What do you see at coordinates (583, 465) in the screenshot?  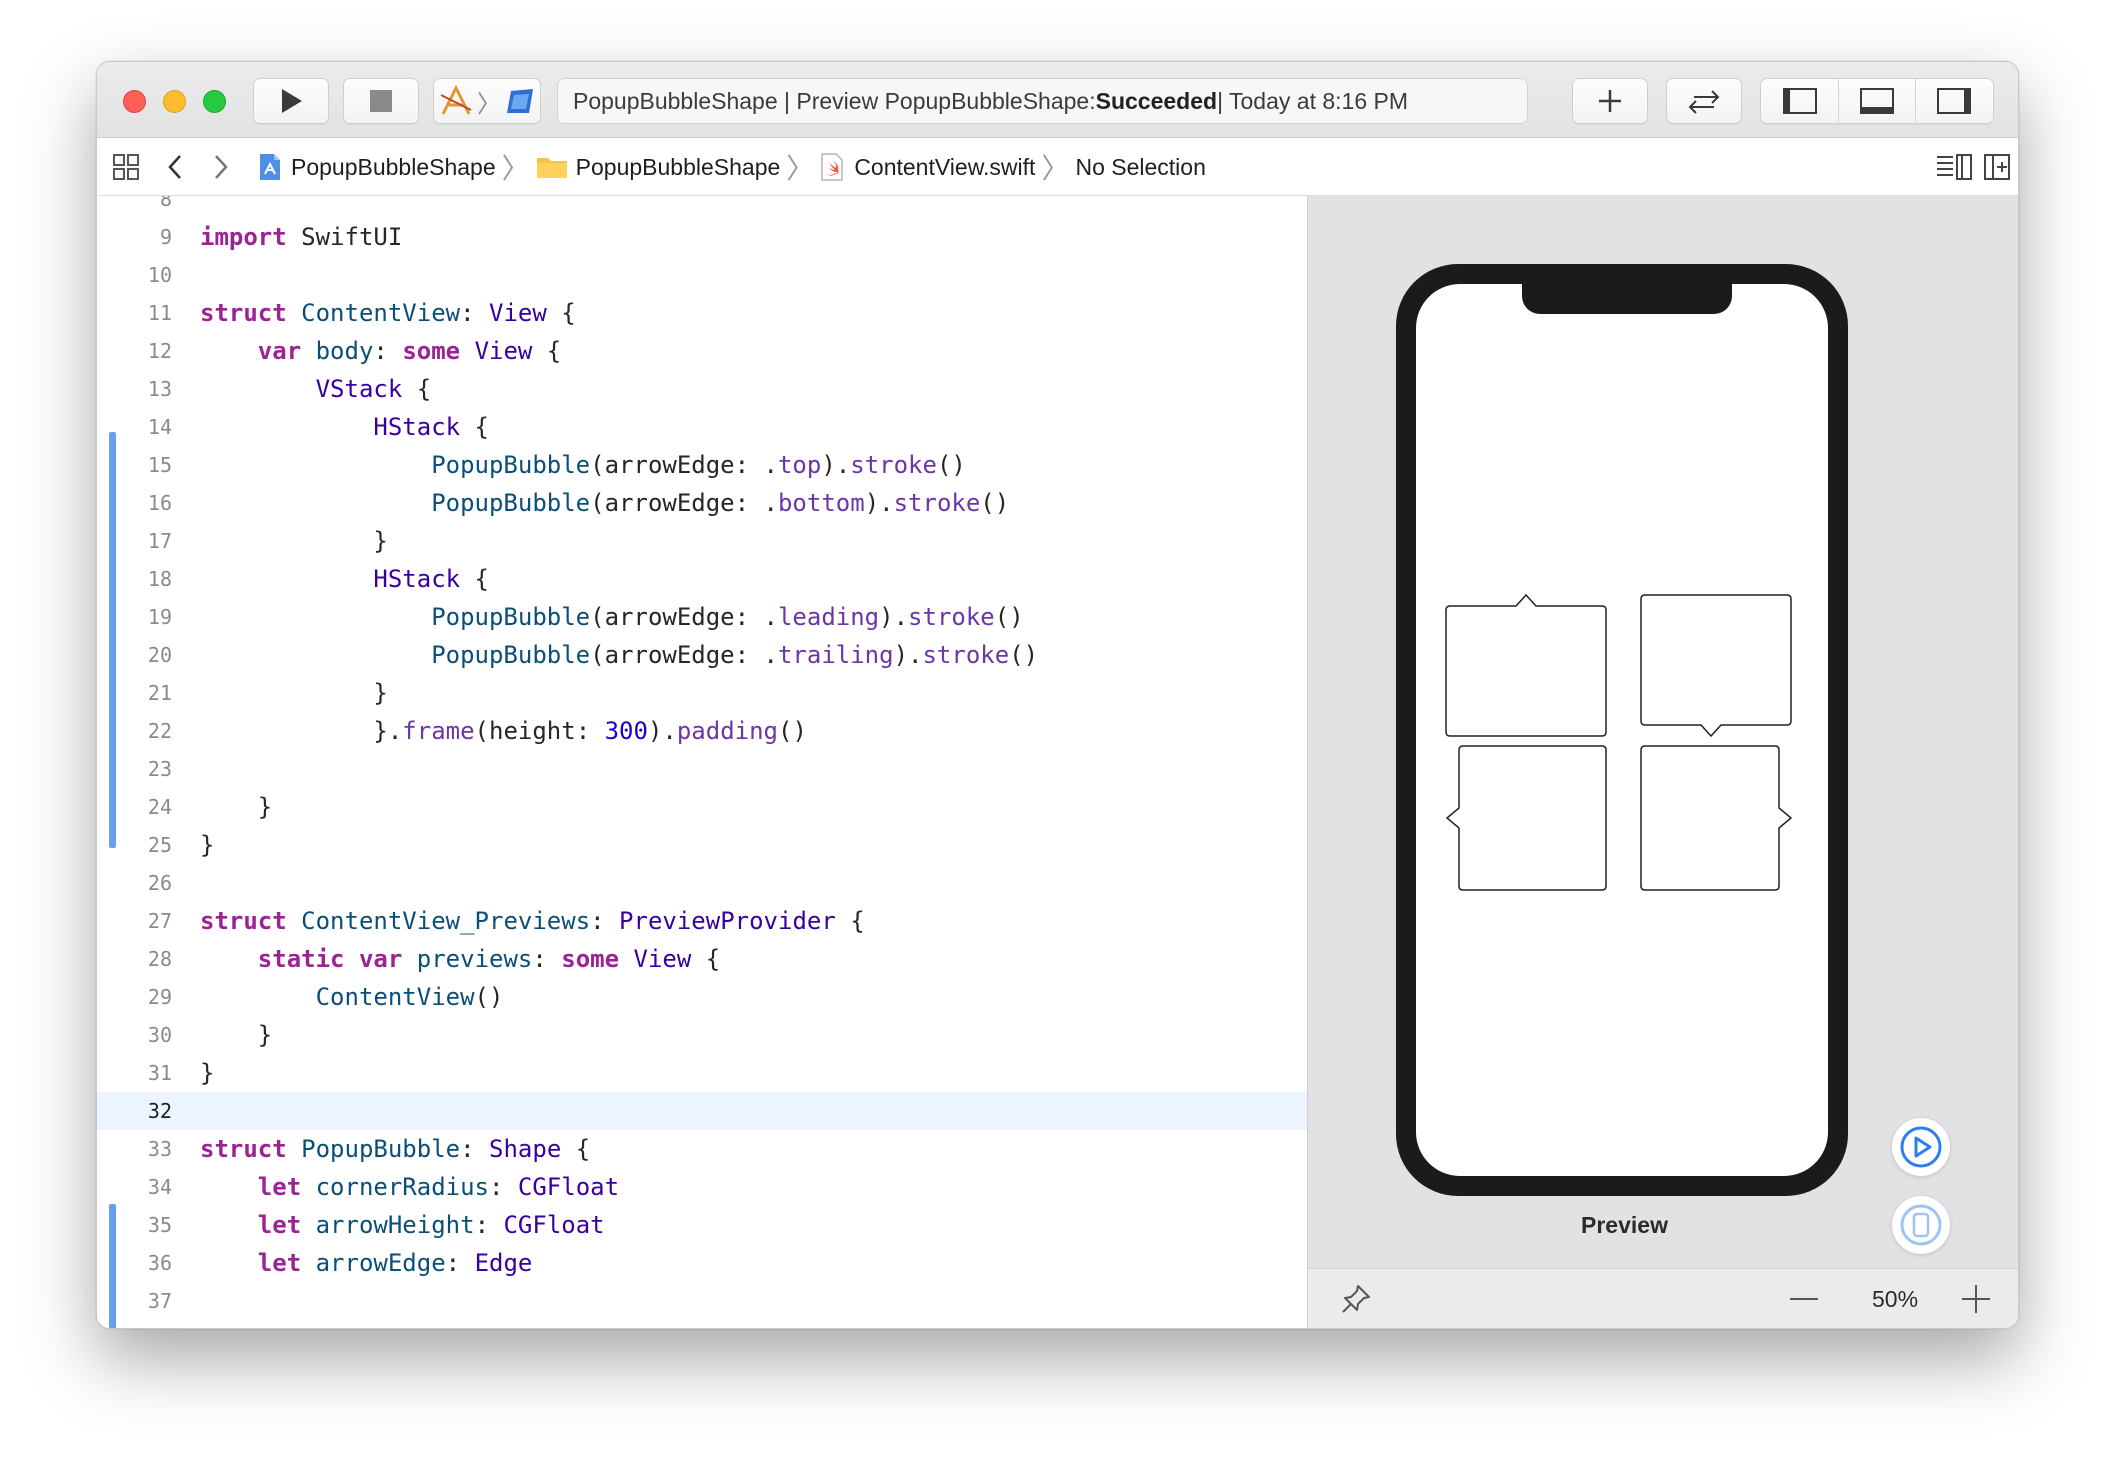 I see `code-text: PopupBubble(arrowEdge: .top).stroke()` at bounding box center [583, 465].